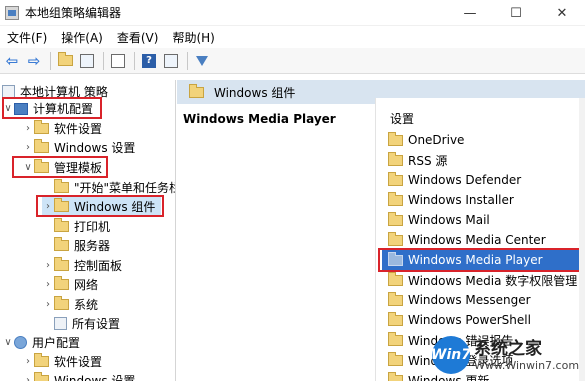 The image size is (585, 381). I want to click on list-item: Windows Messenger, so click(459, 300).